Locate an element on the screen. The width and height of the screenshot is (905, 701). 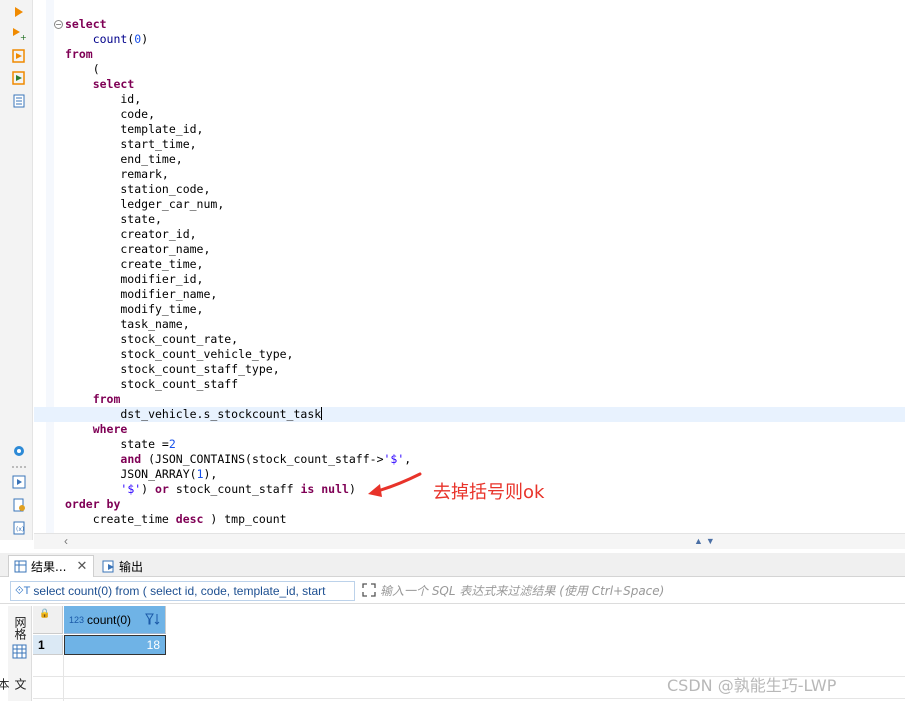
expand-filter-icon is located at coordinates (369, 590).